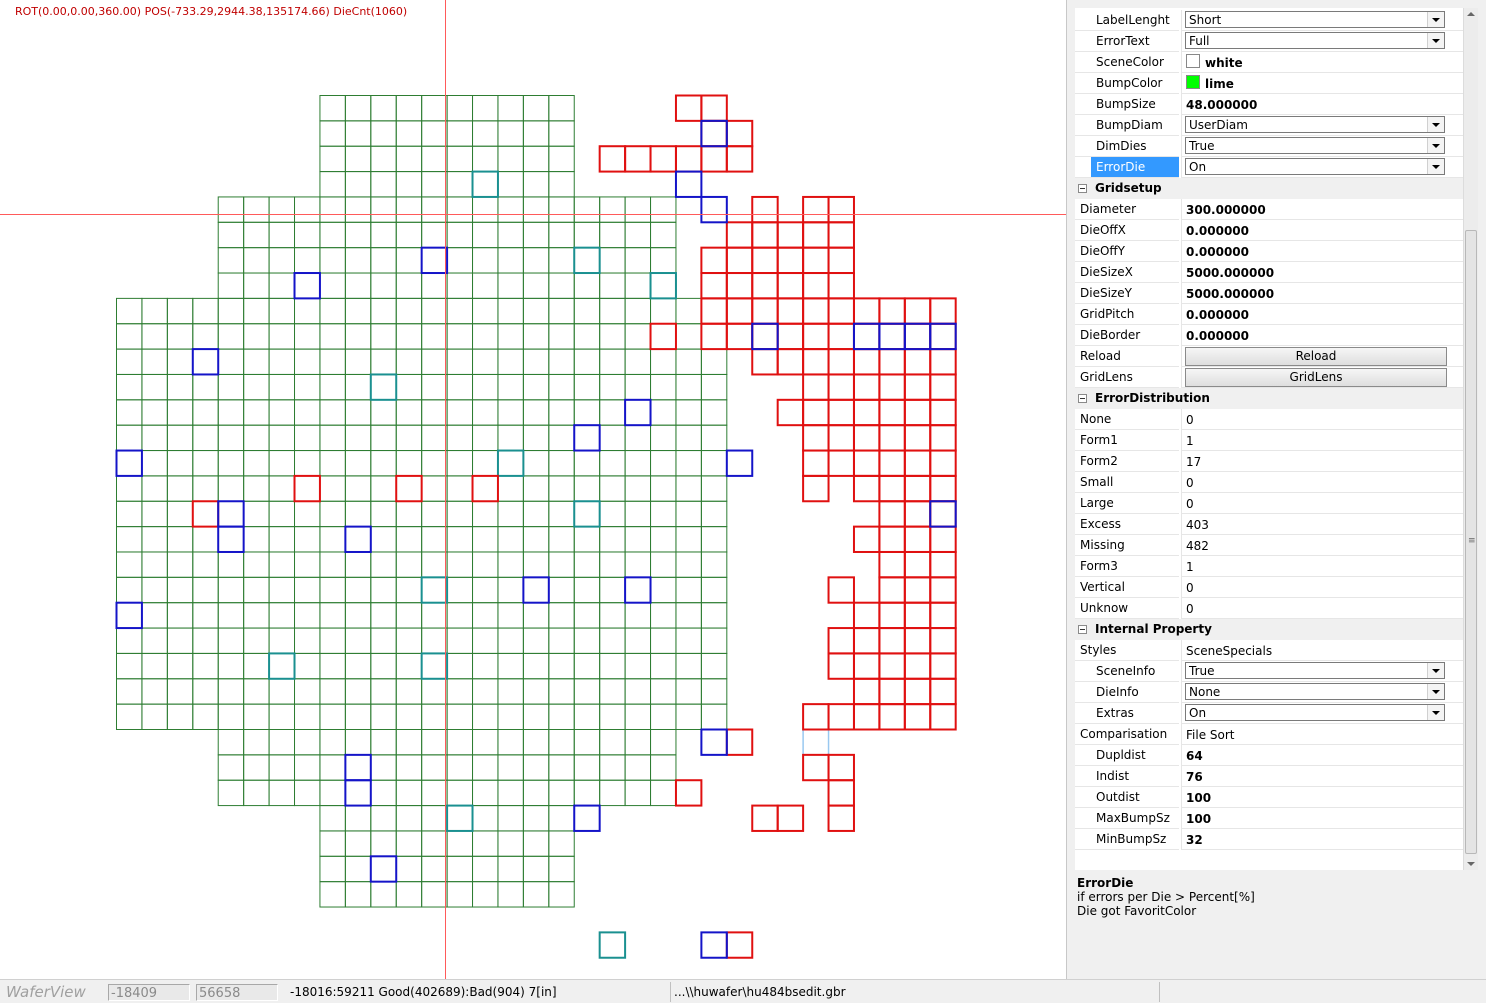  Describe the element at coordinates (816, 742) in the screenshot. I see `die-faint` at that location.